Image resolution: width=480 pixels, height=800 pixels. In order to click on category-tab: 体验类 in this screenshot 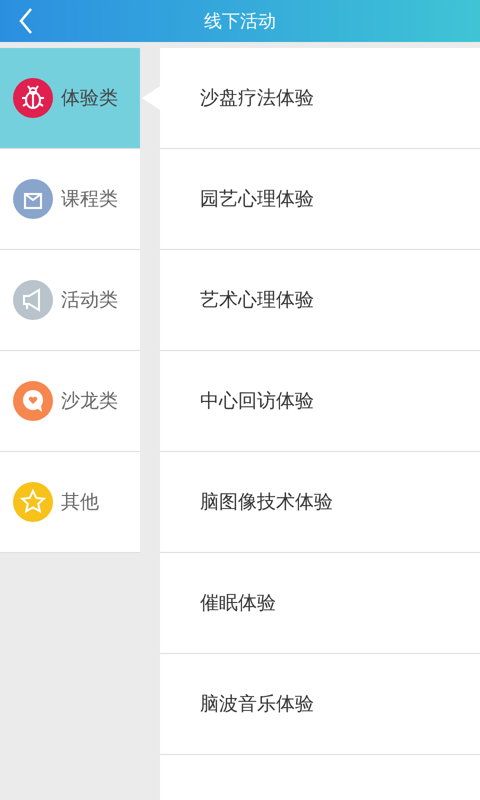, I will do `click(70, 98)`.